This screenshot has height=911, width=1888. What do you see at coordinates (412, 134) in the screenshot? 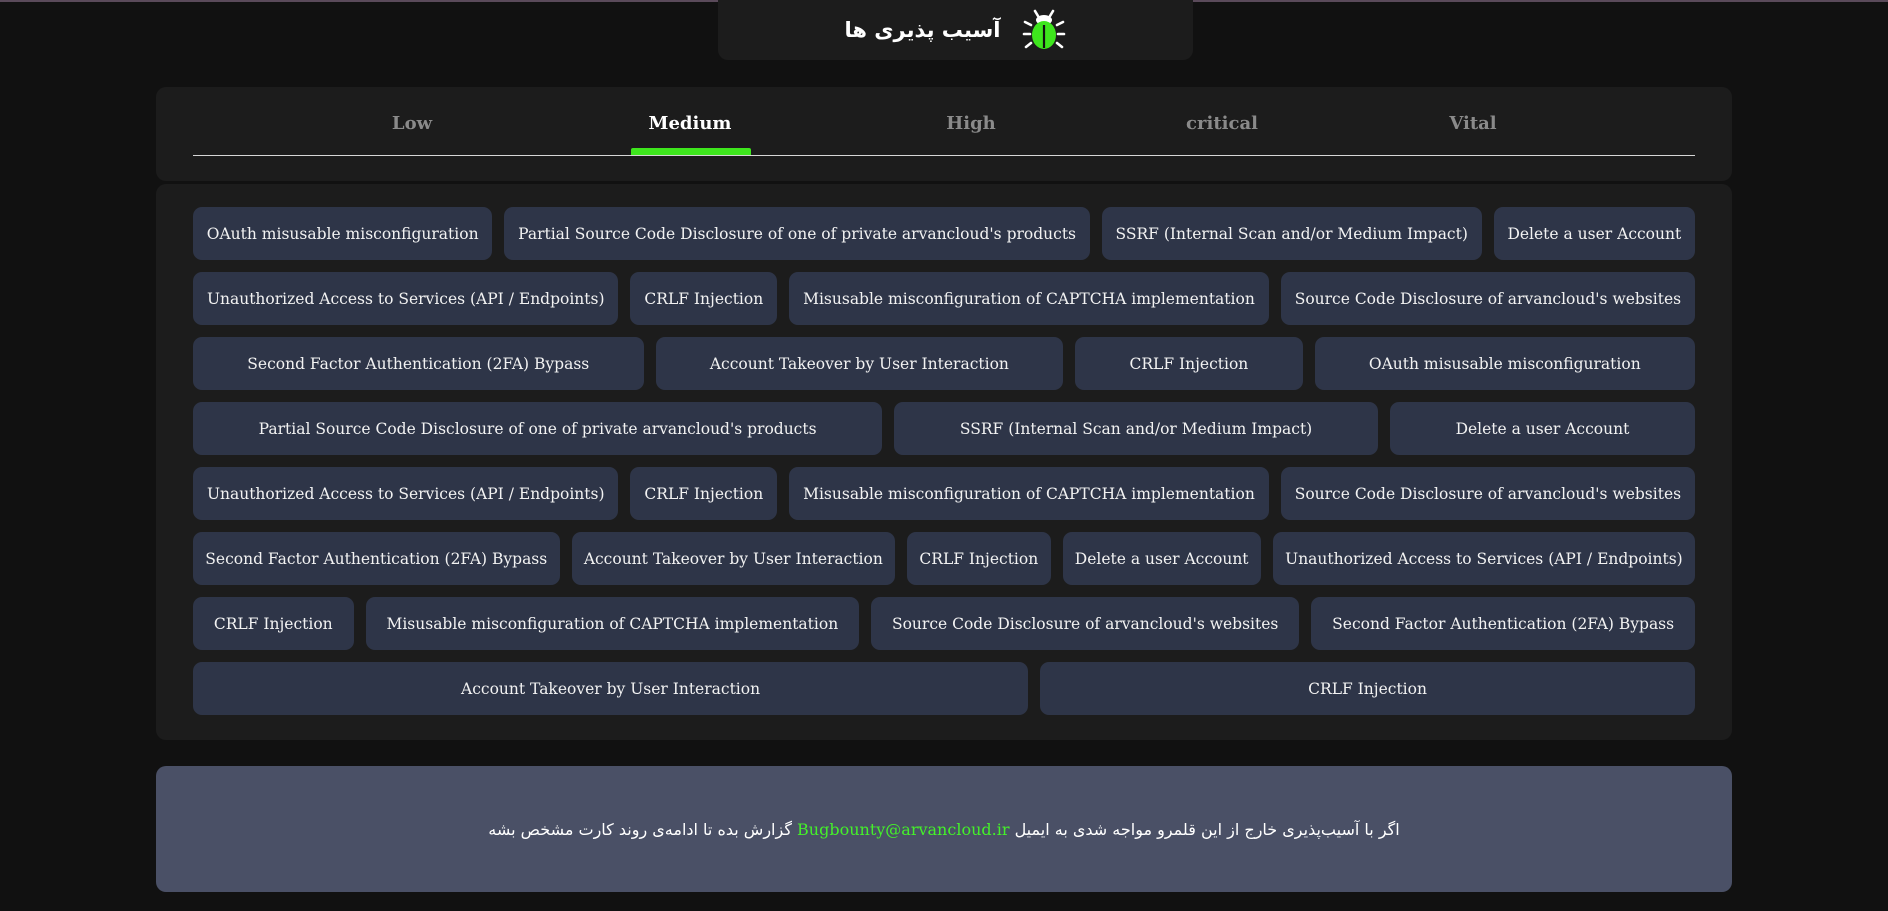
I see `tab-low: Low` at bounding box center [412, 134].